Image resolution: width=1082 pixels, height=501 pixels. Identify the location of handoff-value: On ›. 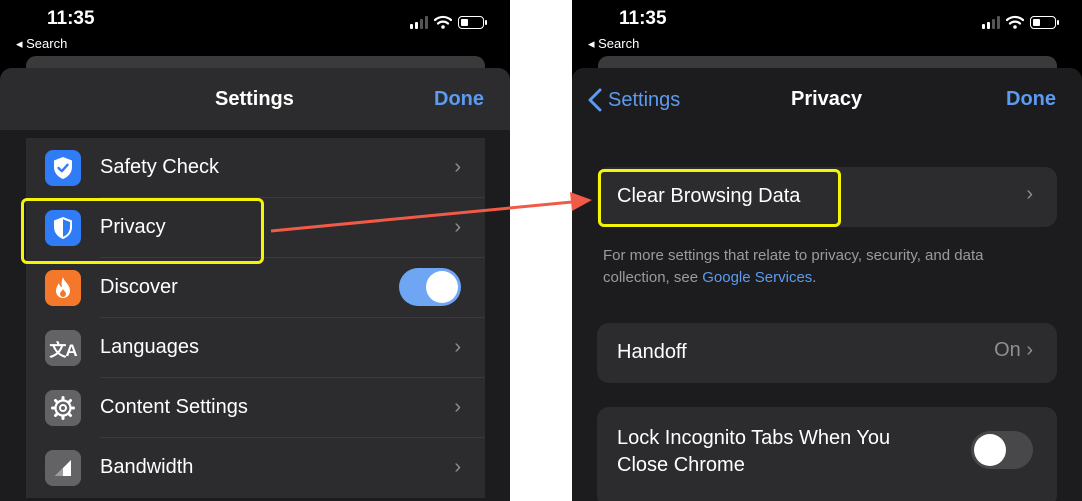
(1013, 350).